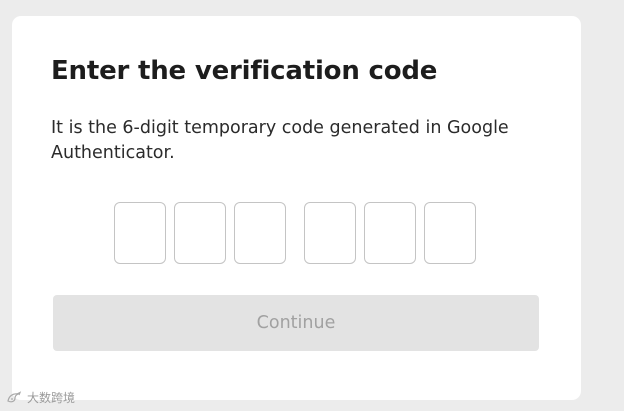 Image resolution: width=624 pixels, height=411 pixels. Describe the element at coordinates (244, 71) in the screenshot. I see `page-title: Enter the verification code` at that location.